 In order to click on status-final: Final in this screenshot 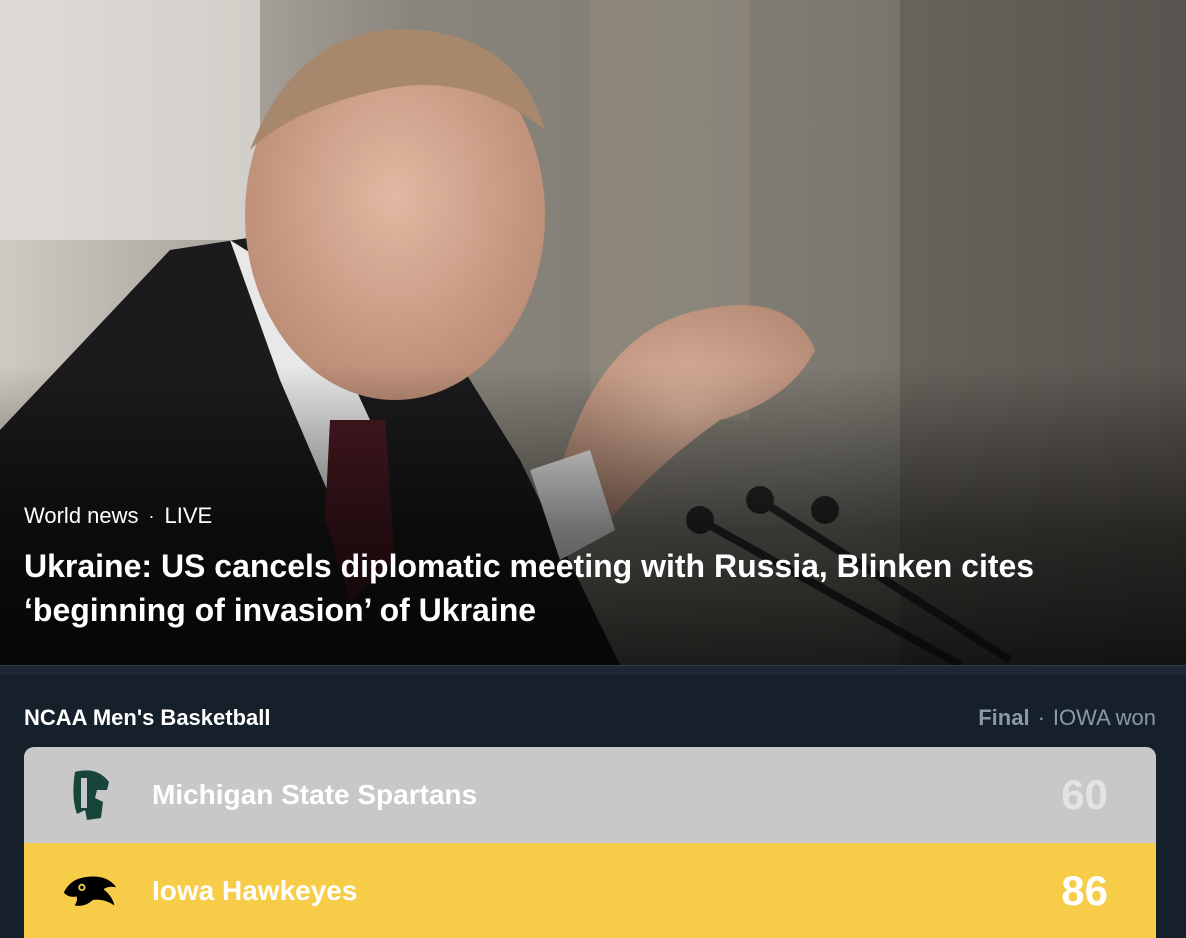, I will do `click(1004, 717)`.